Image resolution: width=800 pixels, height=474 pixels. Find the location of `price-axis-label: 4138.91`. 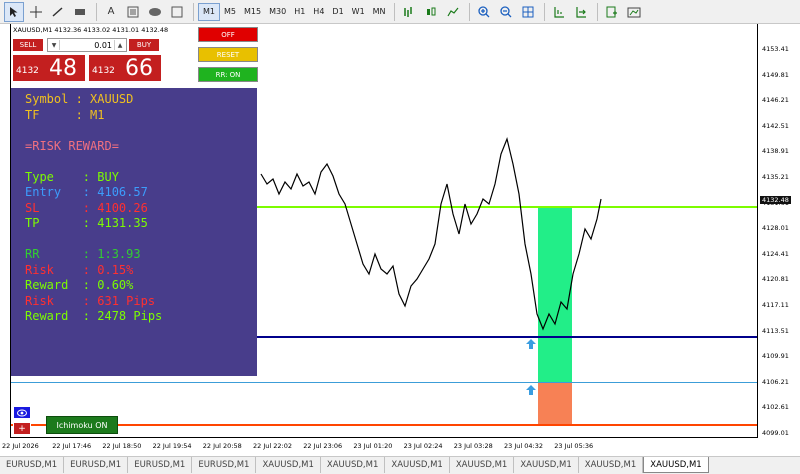

price-axis-label: 4138.91 is located at coordinates (775, 151).